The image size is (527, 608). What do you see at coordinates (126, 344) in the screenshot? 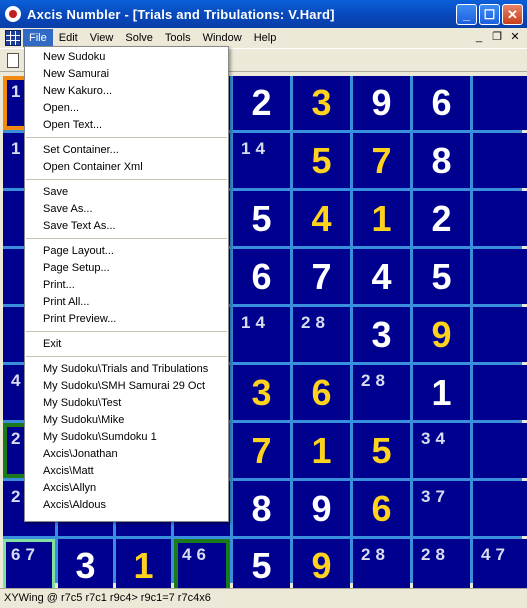
I see `file-menu-item: Exit` at bounding box center [126, 344].